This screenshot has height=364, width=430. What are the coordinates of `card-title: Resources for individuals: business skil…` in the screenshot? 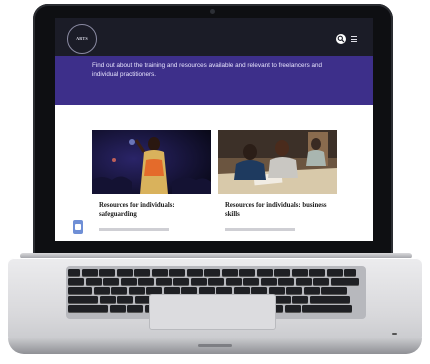 It's located at (280, 211).